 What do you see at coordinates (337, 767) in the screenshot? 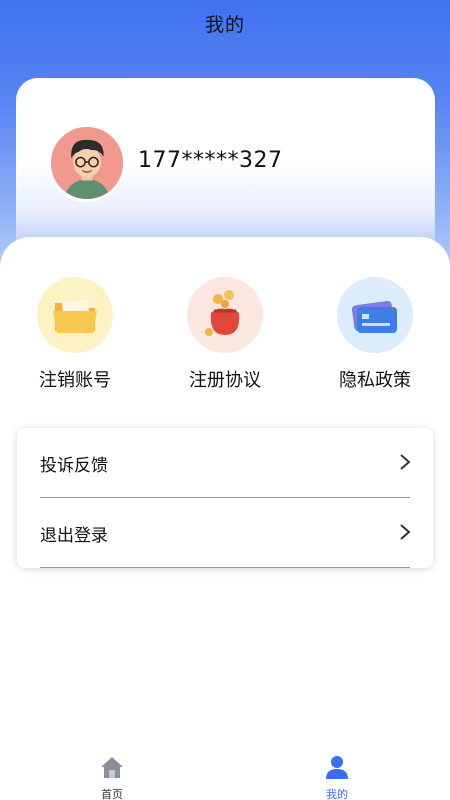
I see `user-icon` at bounding box center [337, 767].